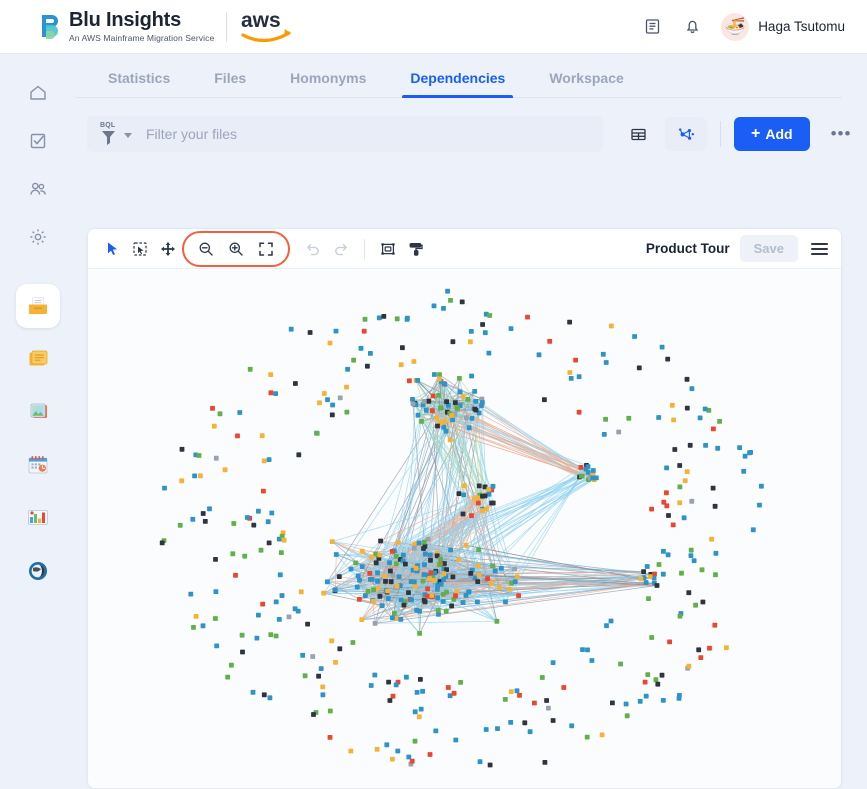 The image size is (867, 789). Describe the element at coordinates (109, 134) in the screenshot. I see `funnel-icon: BQL` at that location.